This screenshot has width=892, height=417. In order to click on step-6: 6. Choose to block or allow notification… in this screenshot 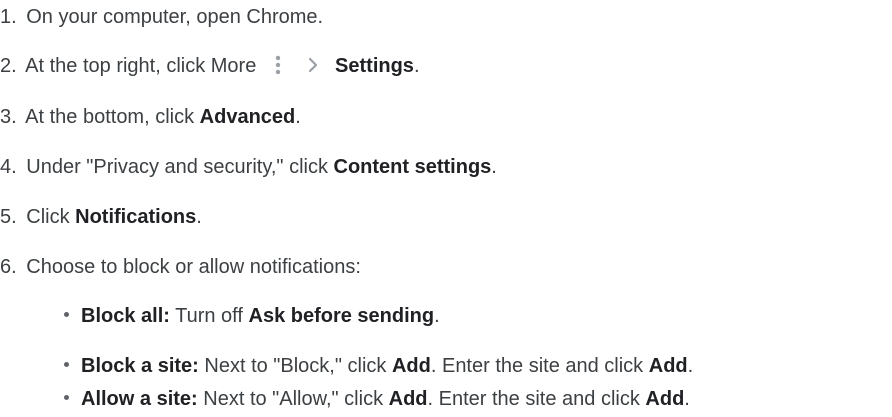, I will do `click(180, 267)`.